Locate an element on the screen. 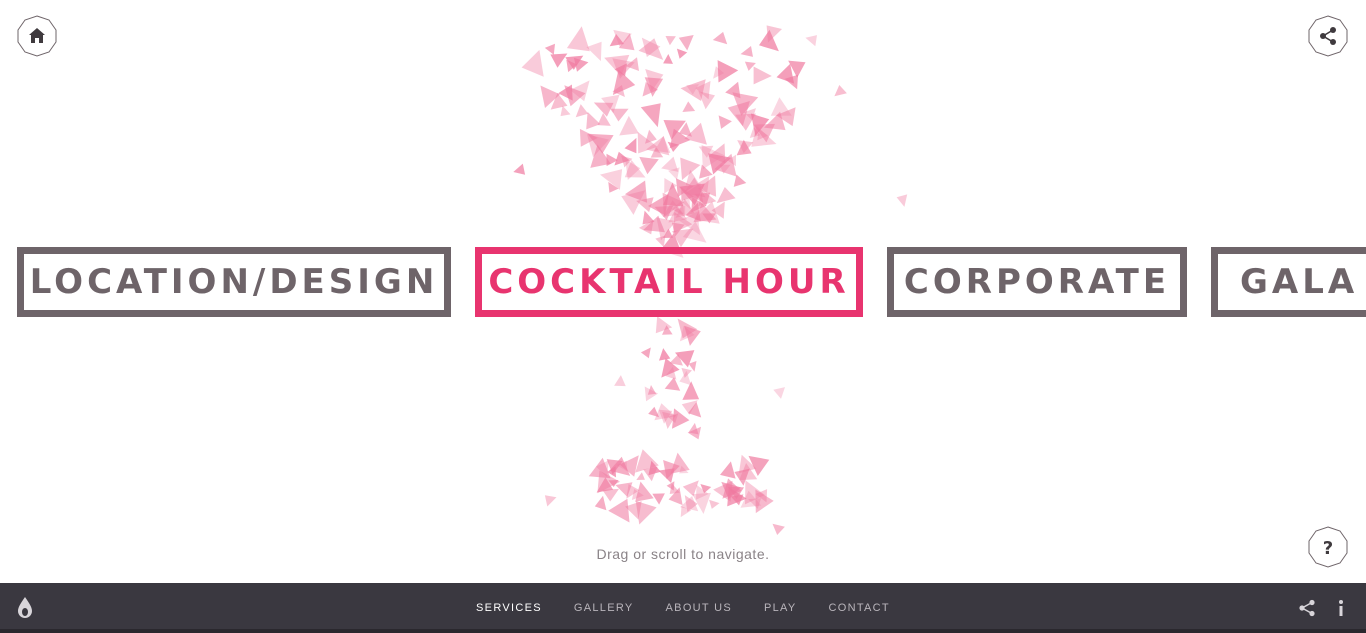 The height and width of the screenshot is (633, 1366). category-label: LOCATION/DESIGN is located at coordinates (234, 282).